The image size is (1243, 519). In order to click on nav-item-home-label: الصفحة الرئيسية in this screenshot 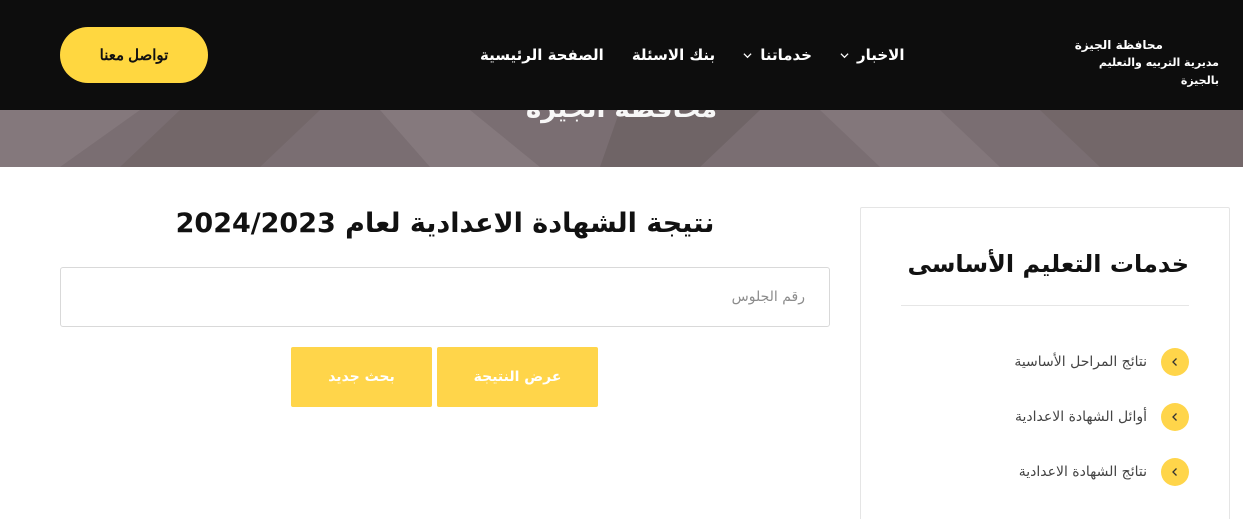, I will do `click(542, 55)`.